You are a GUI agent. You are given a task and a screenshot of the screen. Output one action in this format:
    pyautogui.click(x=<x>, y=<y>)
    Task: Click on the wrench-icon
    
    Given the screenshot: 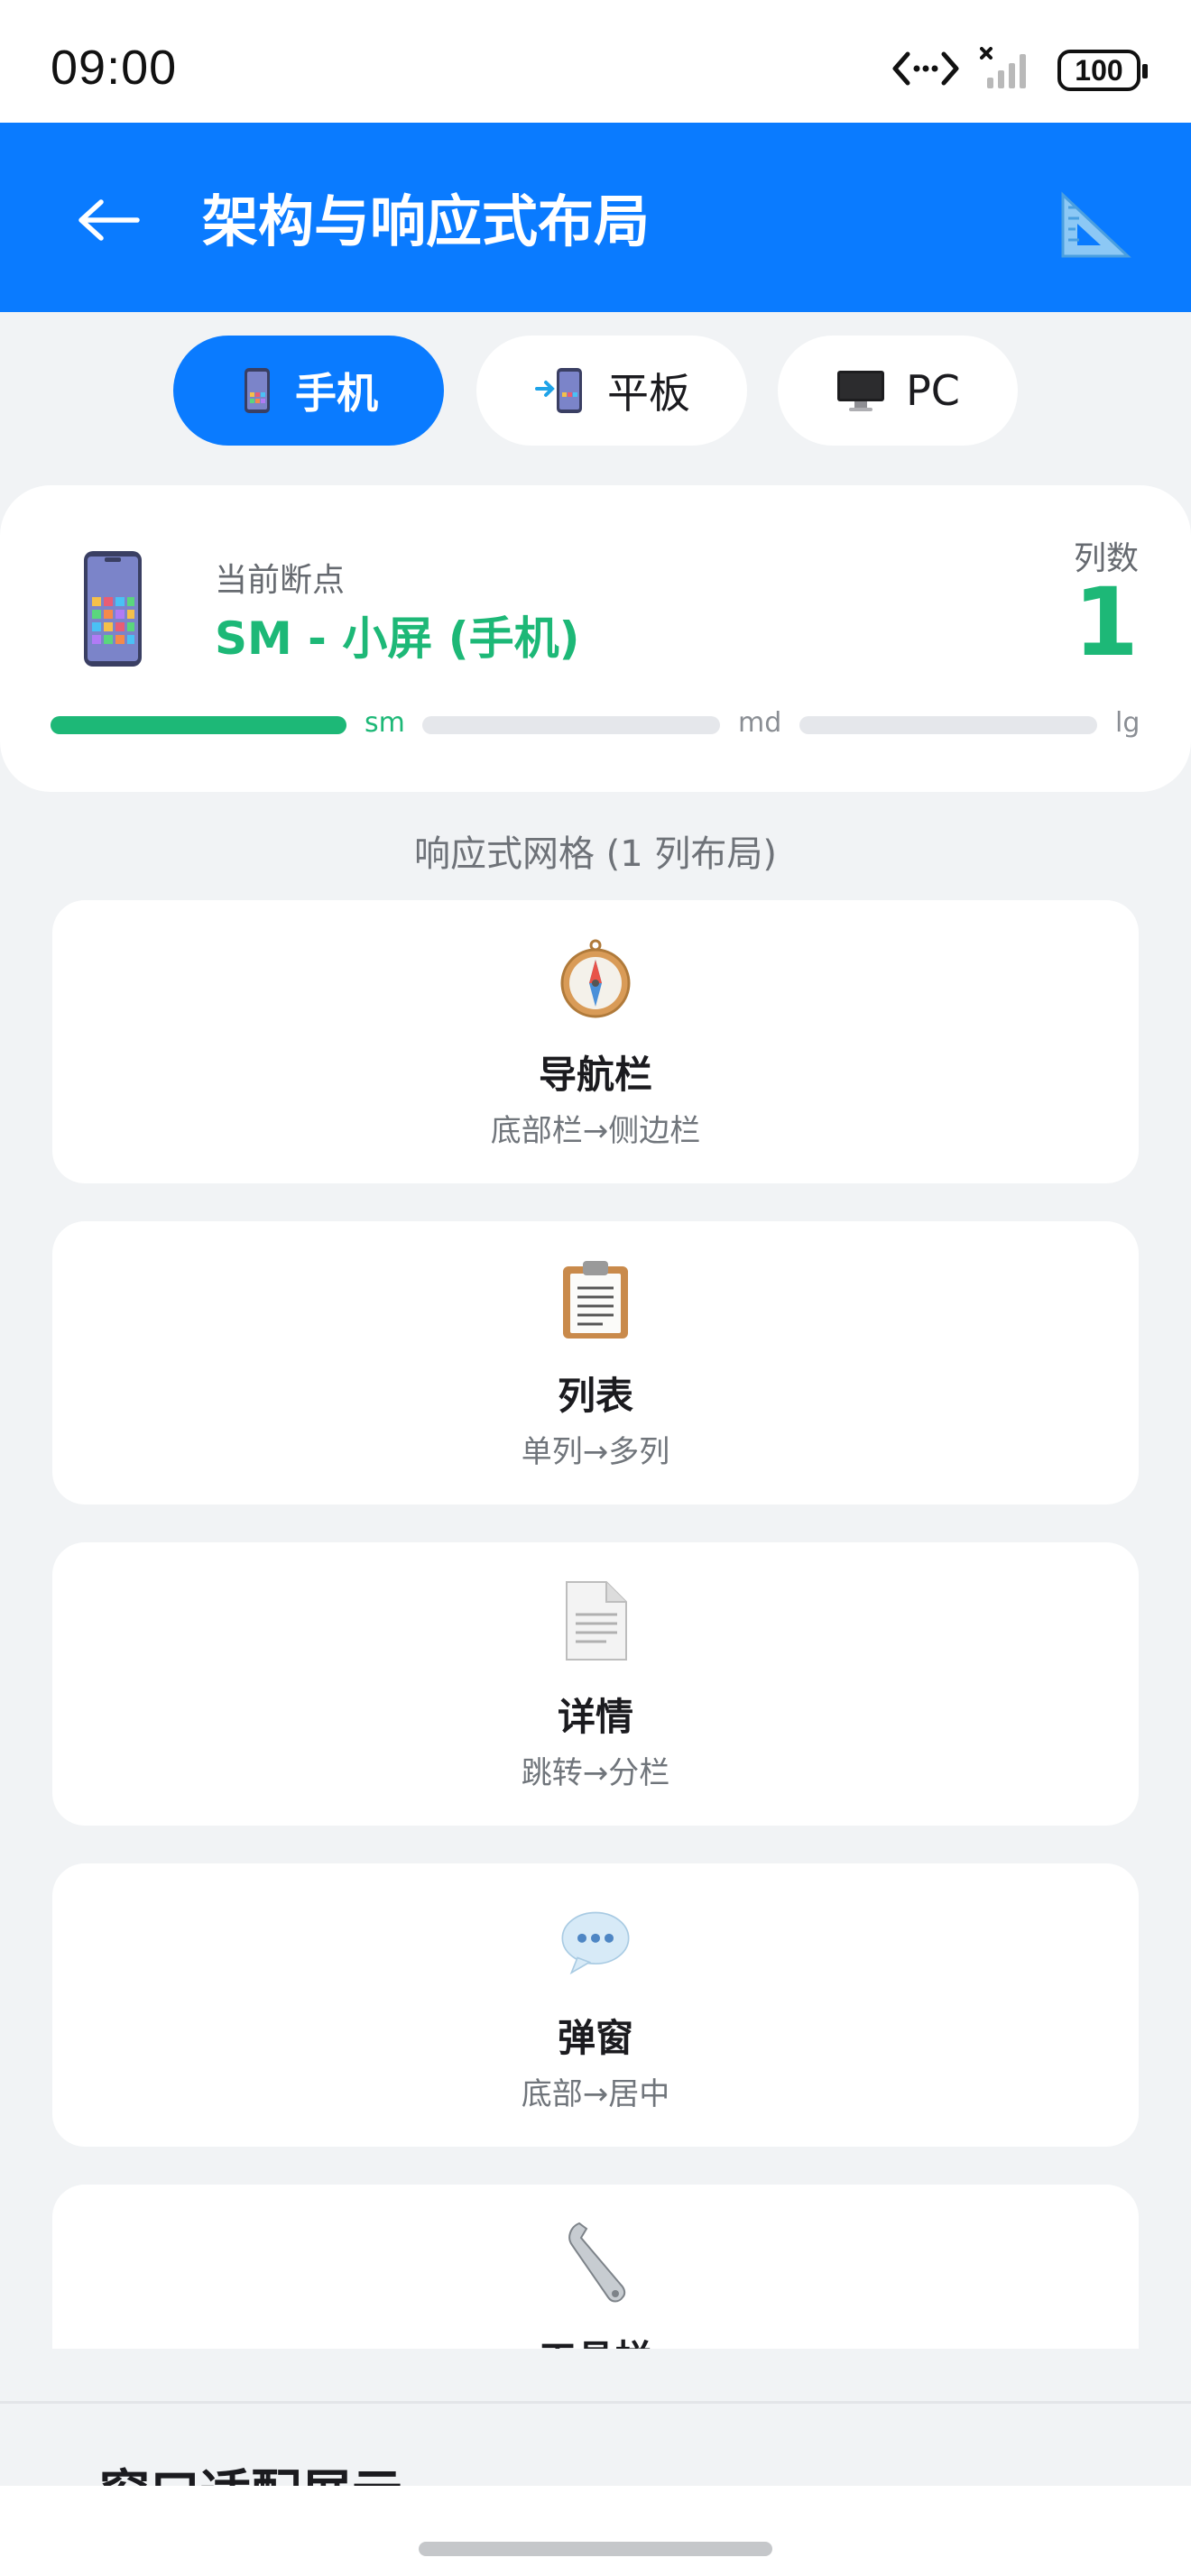 What is the action you would take?
    pyautogui.click(x=595, y=2263)
    